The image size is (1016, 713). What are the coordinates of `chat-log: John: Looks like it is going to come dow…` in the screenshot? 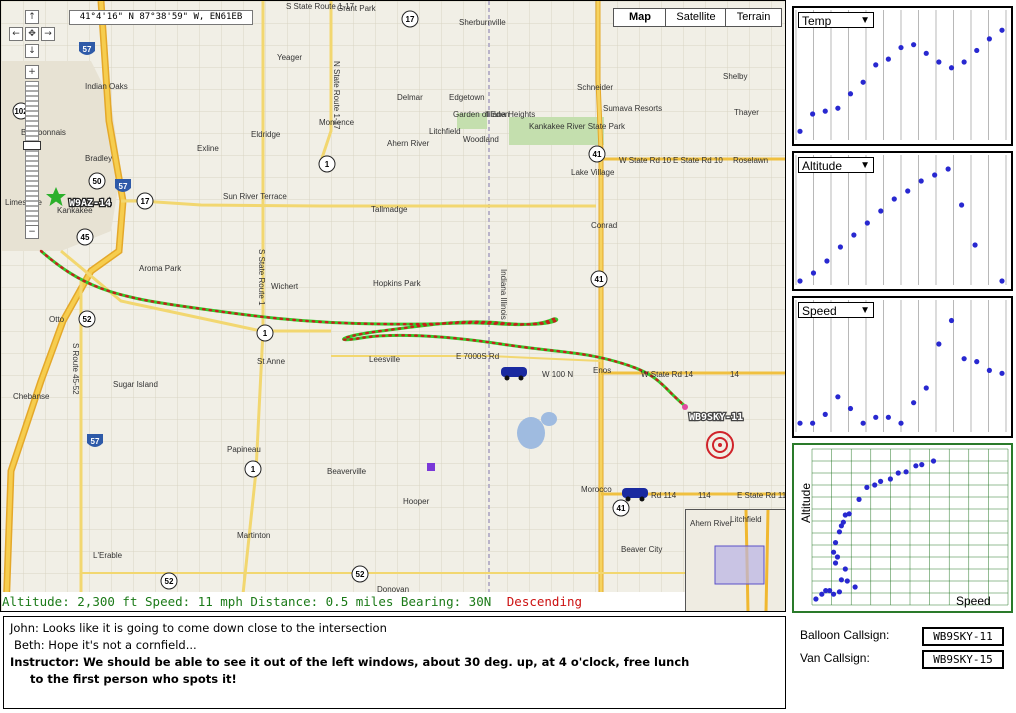 It's located at (394, 662).